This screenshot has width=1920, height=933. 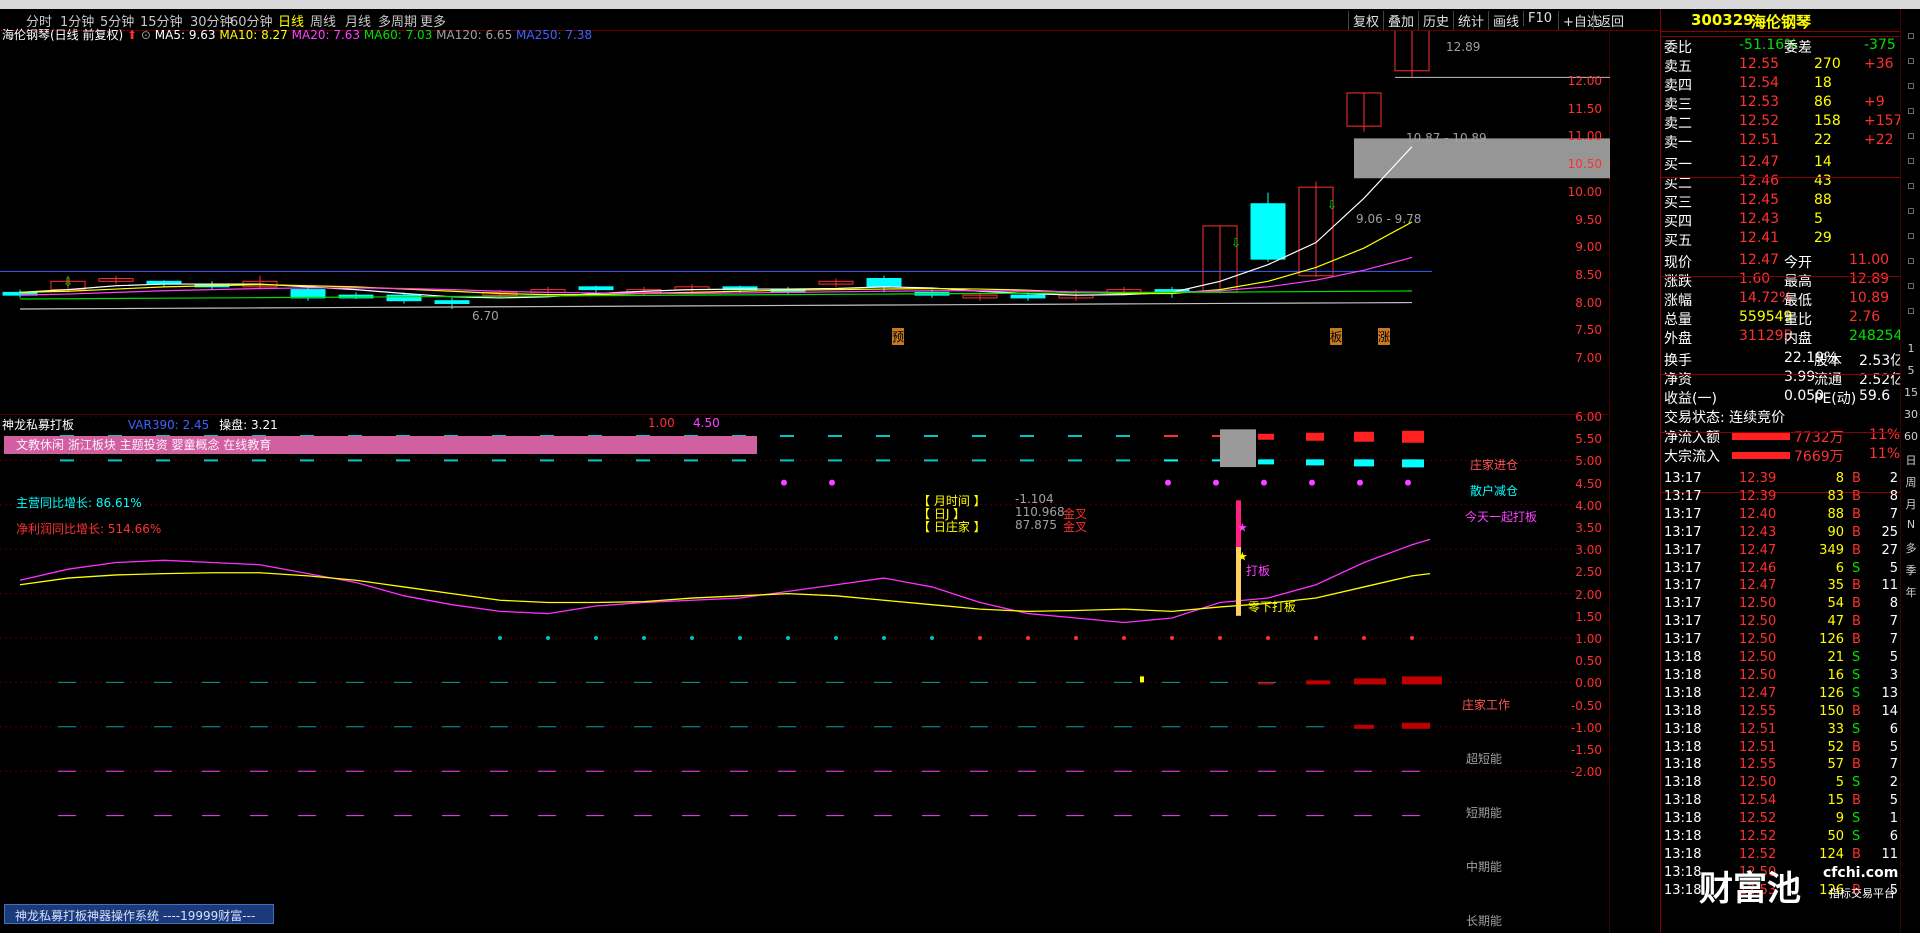 What do you see at coordinates (1911, 460) in the screenshot?
I see `period-shortcut: 日` at bounding box center [1911, 460].